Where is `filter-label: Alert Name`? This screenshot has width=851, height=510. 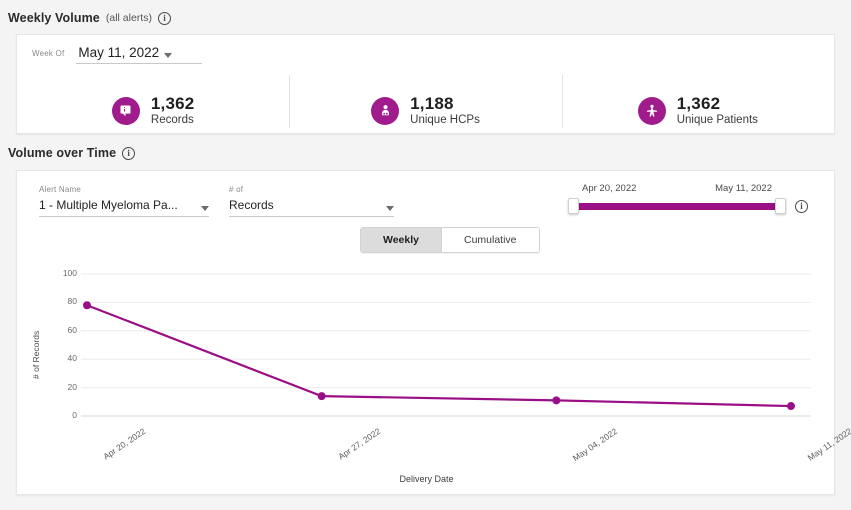 filter-label: Alert Name is located at coordinates (60, 189).